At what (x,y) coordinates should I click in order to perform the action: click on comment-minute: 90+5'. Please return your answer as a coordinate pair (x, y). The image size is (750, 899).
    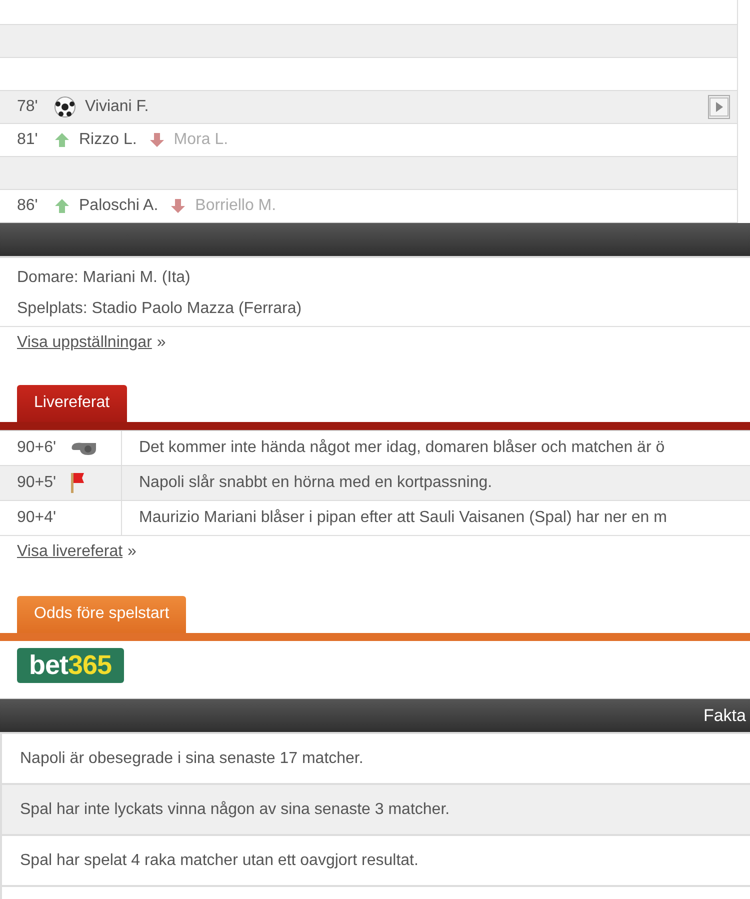
    Looking at the image, I should click on (36, 483).